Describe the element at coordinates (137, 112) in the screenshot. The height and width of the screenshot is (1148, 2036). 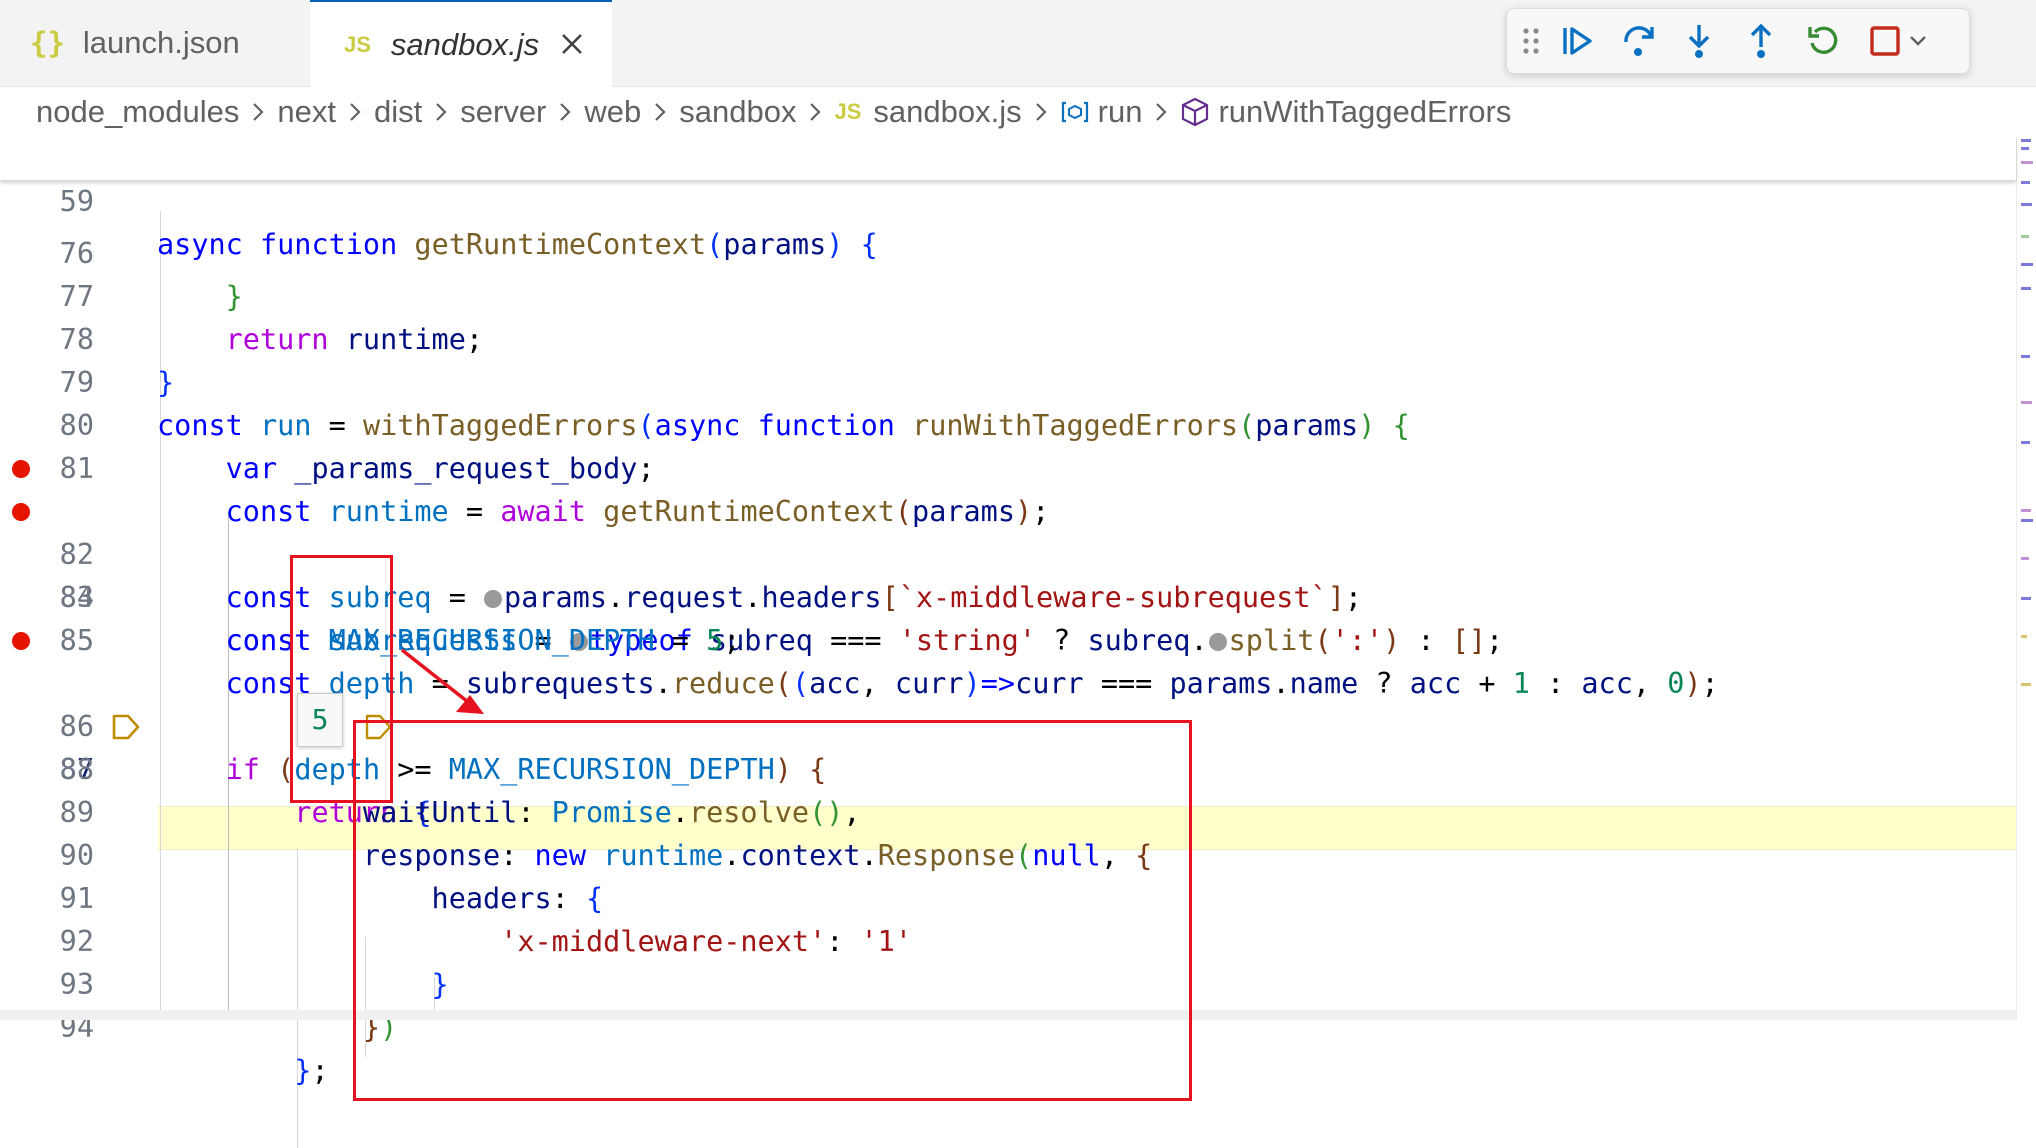
I see `breadcrumb-folder: node_modules` at that location.